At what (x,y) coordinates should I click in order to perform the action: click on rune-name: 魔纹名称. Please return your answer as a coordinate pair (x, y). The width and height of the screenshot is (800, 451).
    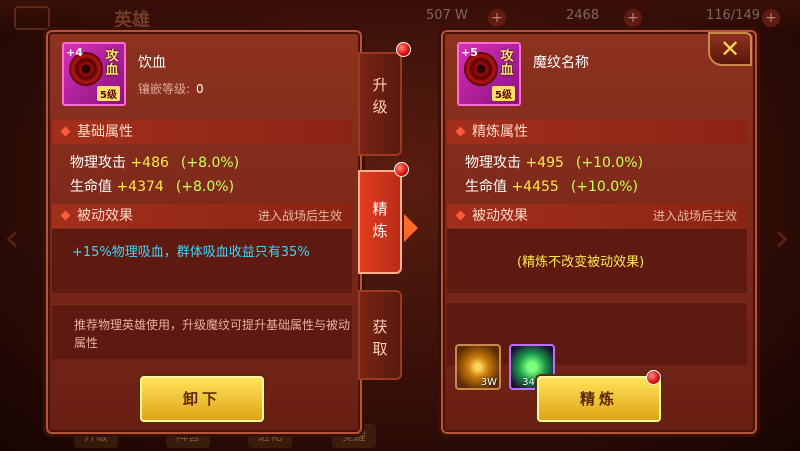
    Looking at the image, I should click on (561, 63).